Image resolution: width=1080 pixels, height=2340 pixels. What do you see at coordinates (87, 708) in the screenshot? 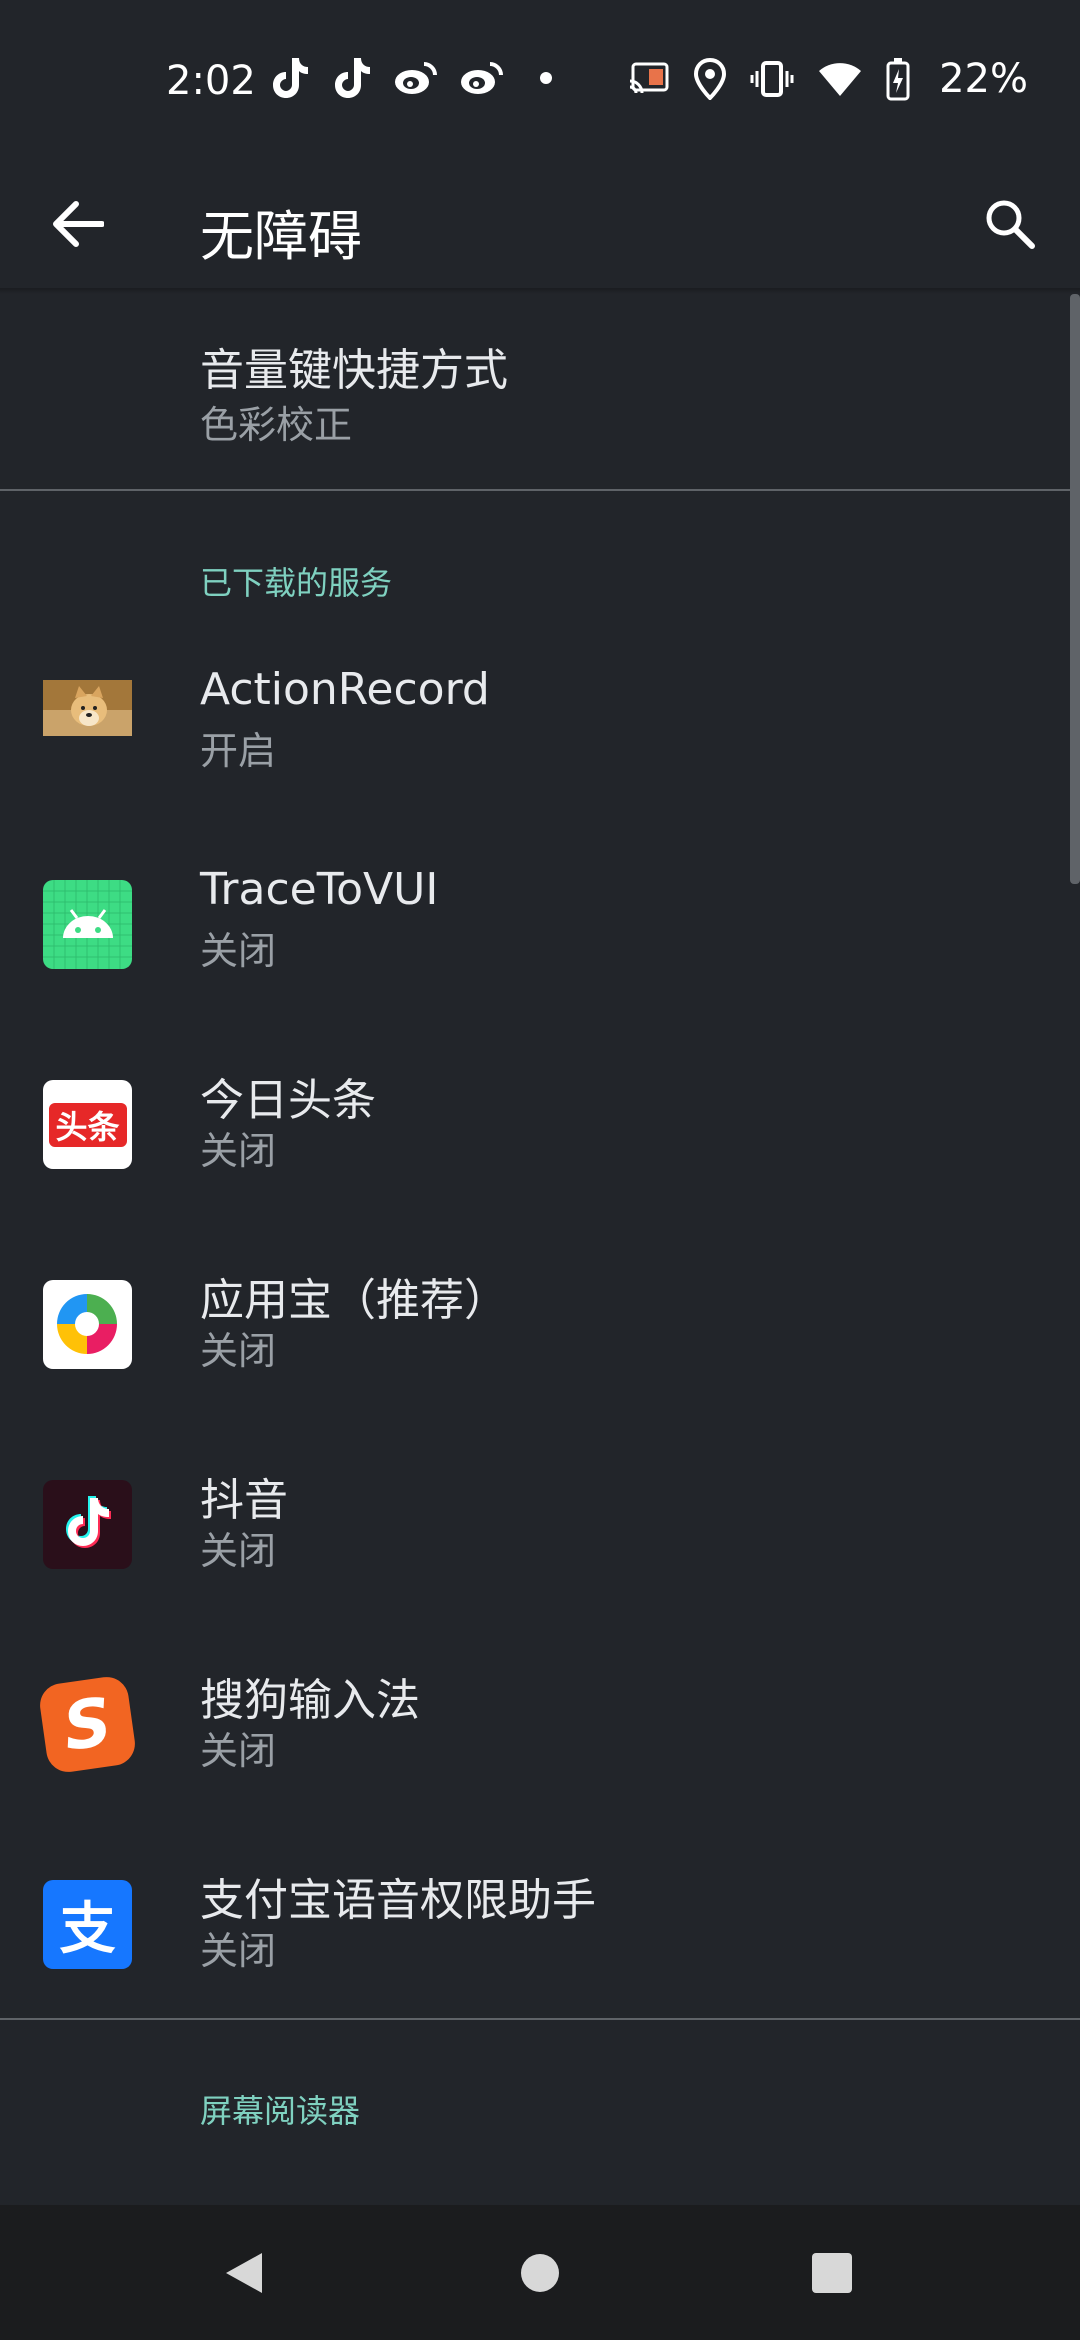
I see `doge-photo-icon` at bounding box center [87, 708].